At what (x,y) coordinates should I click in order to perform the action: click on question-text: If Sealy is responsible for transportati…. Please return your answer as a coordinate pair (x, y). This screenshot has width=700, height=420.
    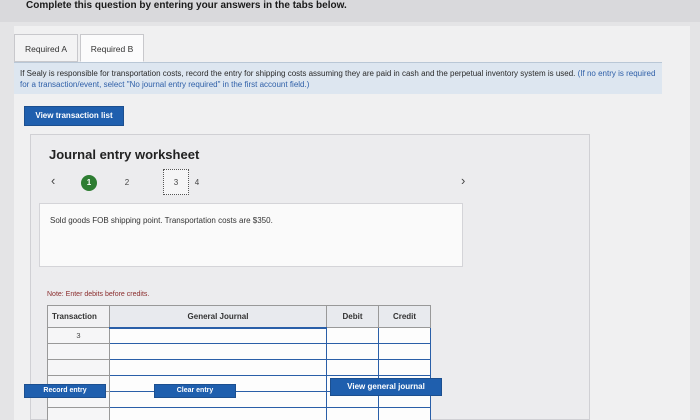
    Looking at the image, I should click on (298, 73).